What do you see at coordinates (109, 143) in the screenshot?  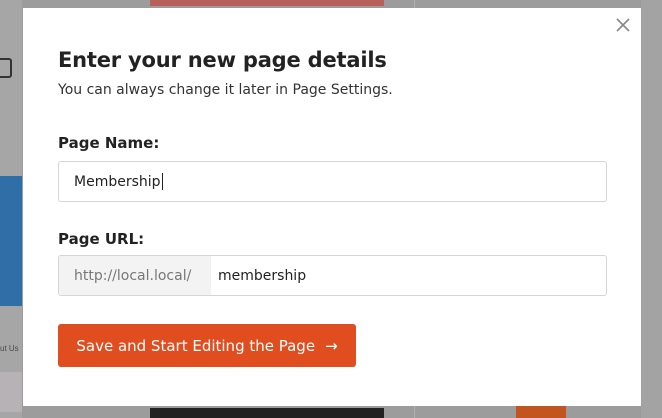 I see `page-name-label: Page Name:` at bounding box center [109, 143].